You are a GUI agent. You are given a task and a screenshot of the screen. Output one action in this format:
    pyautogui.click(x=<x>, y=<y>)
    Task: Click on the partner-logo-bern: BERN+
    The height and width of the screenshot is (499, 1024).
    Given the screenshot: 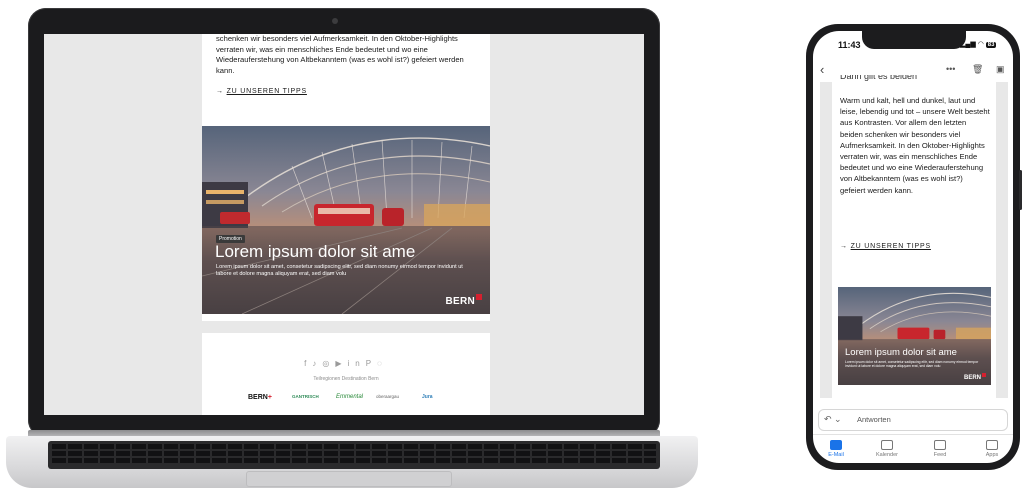 What is the action you would take?
    pyautogui.click(x=260, y=397)
    